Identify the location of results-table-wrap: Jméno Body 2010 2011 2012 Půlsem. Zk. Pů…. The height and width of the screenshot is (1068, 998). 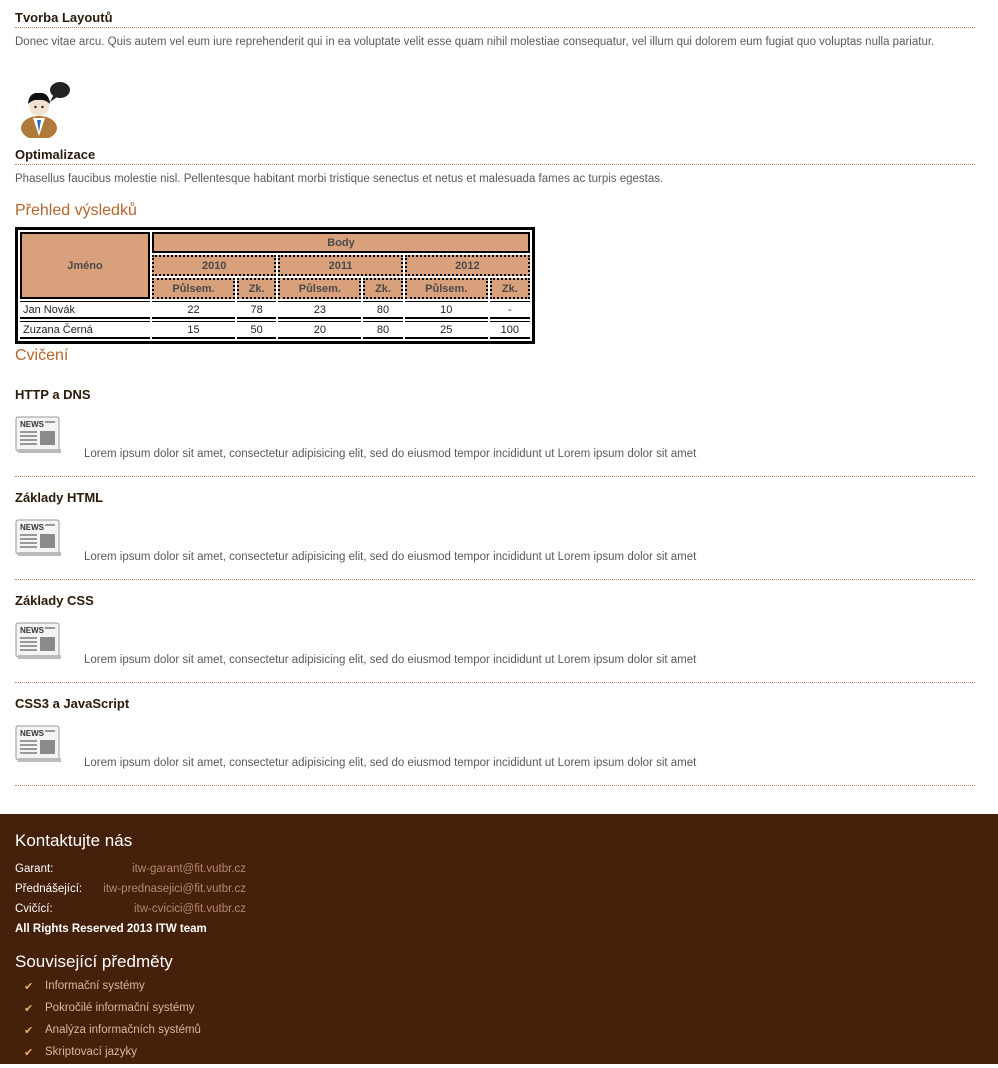
(275, 285).